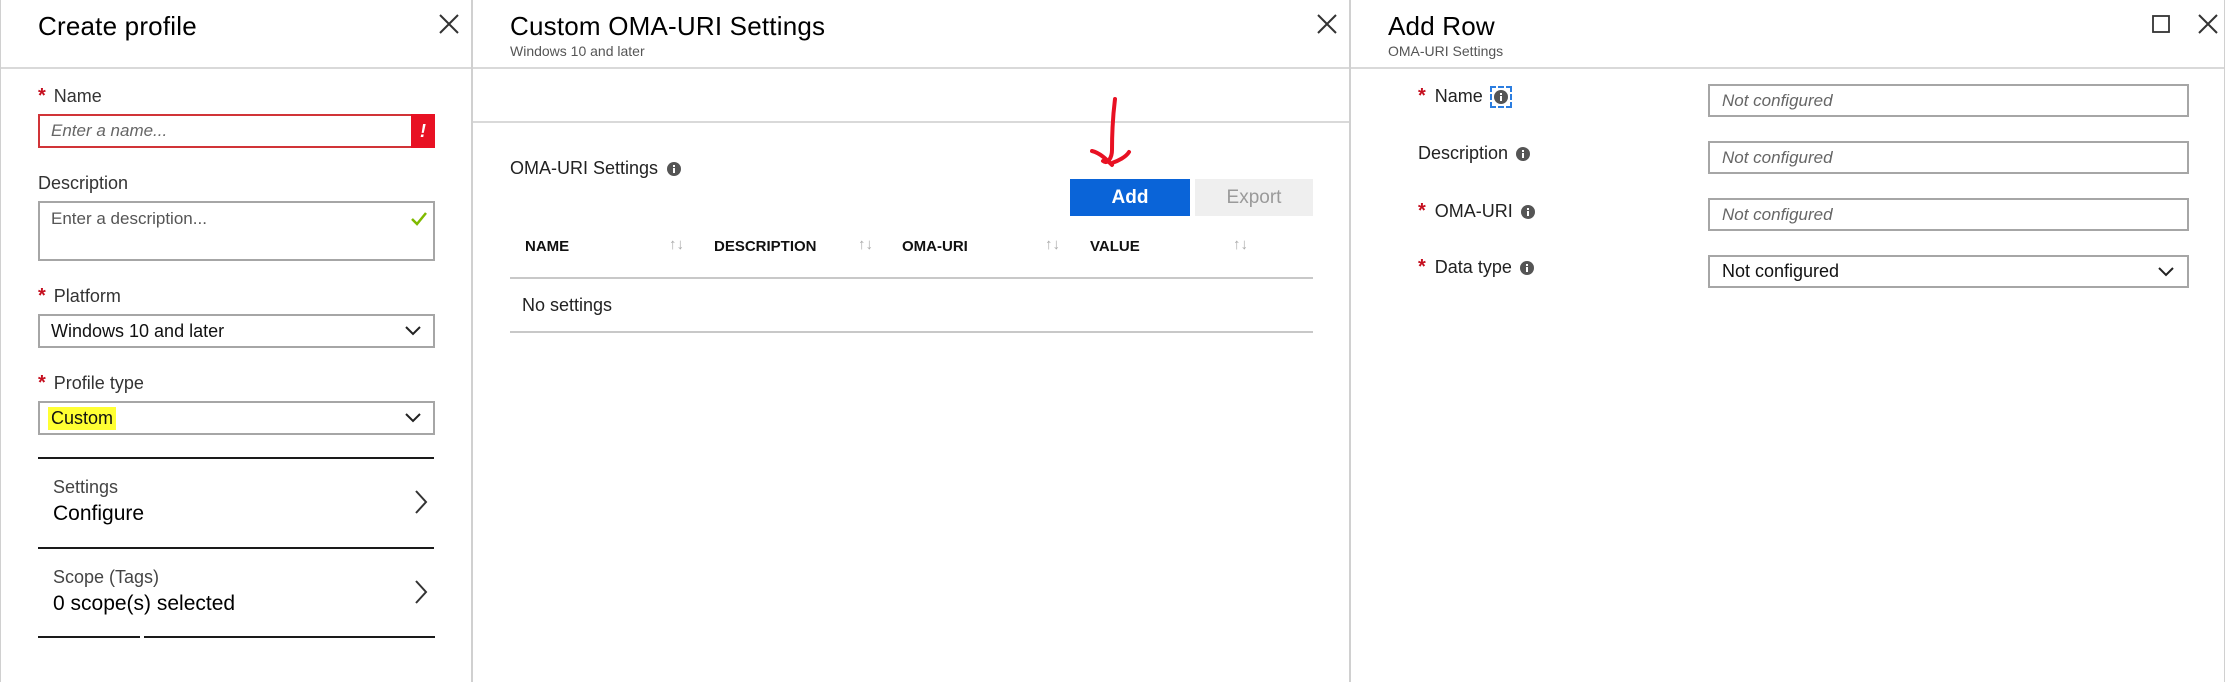 The image size is (2225, 682). Describe the element at coordinates (423, 131) in the screenshot. I see `error-badge-icon: !` at that location.